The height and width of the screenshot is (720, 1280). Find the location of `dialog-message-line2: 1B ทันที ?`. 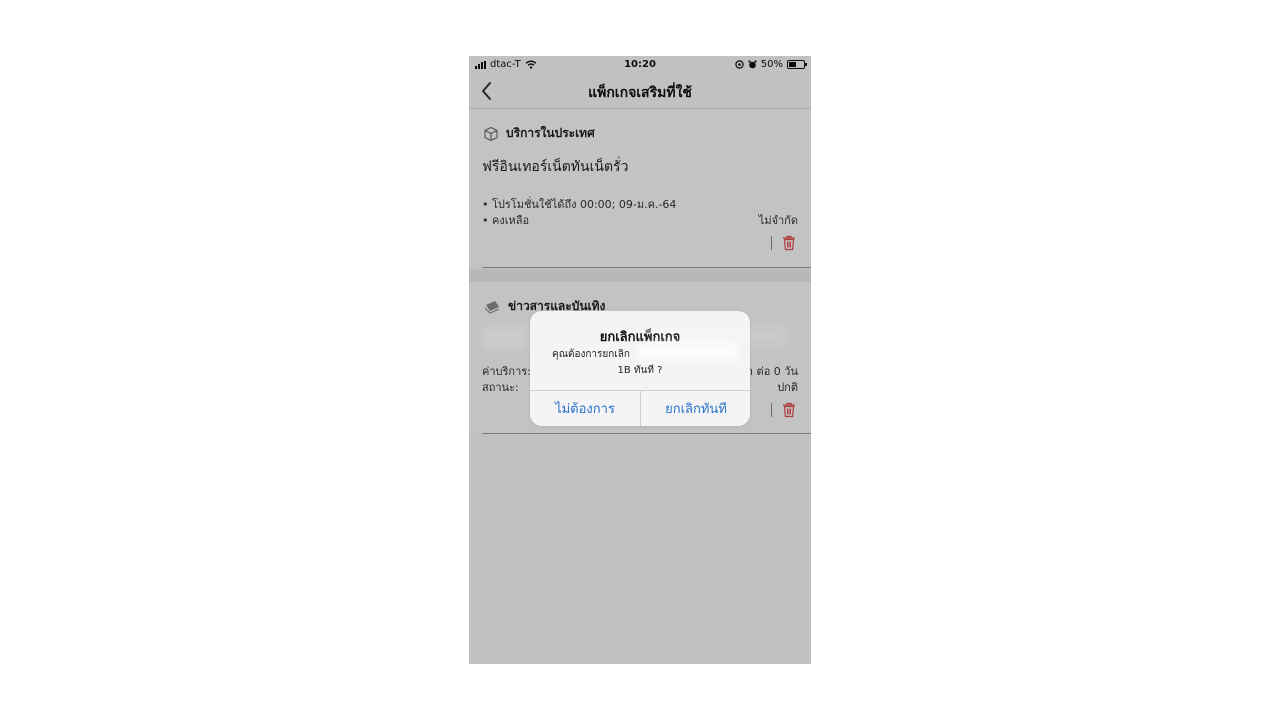

dialog-message-line2: 1B ทันที ? is located at coordinates (640, 370).